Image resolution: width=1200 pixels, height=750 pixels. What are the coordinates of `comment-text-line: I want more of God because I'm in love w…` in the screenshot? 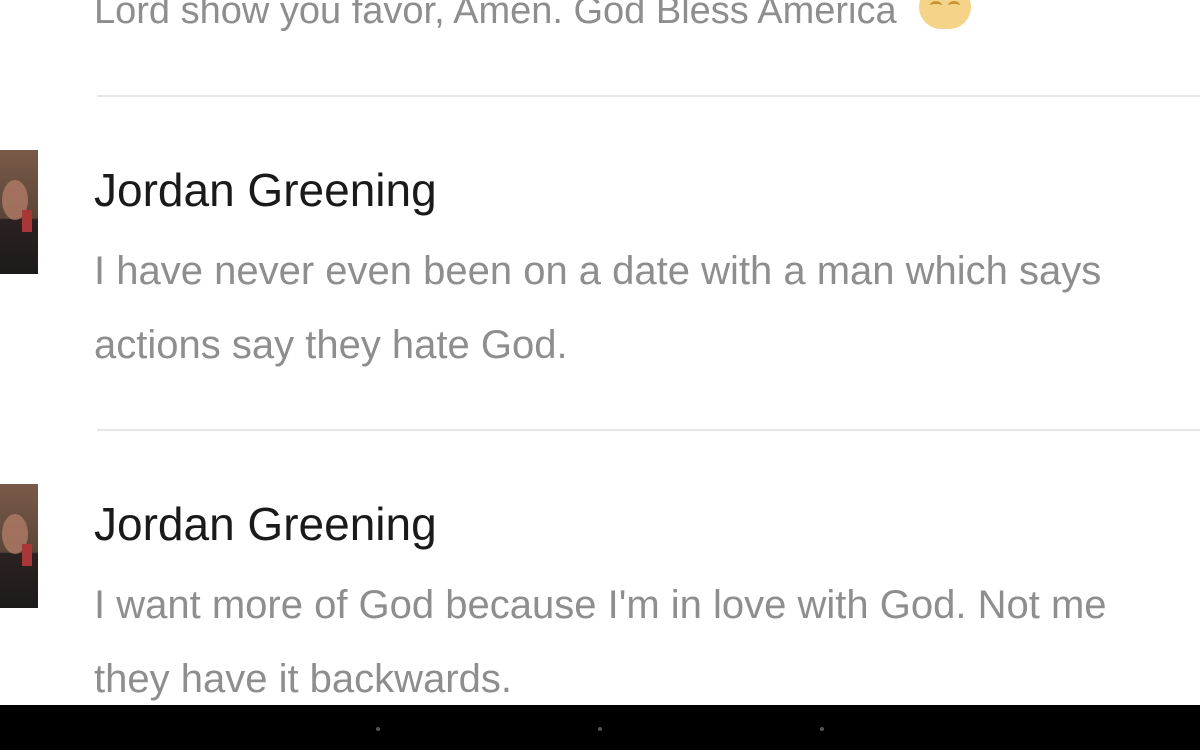 It's located at (600, 605).